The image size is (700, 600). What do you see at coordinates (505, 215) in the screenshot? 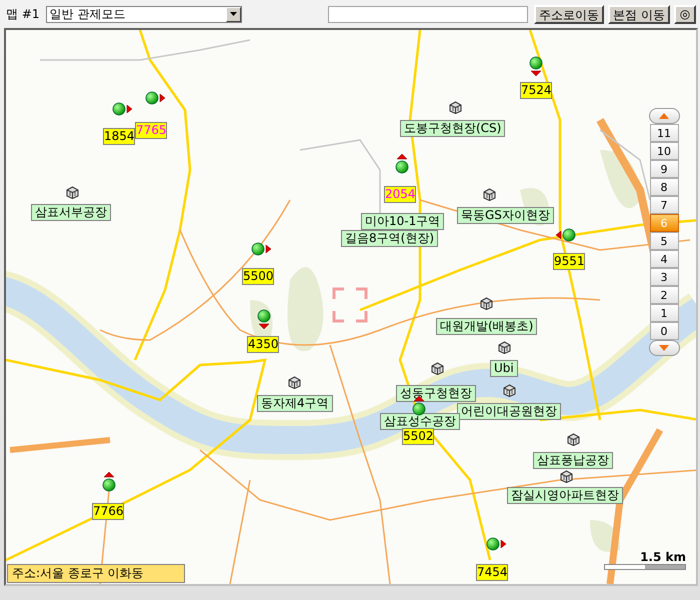
I see `site-label: 묵동GS자이현장` at bounding box center [505, 215].